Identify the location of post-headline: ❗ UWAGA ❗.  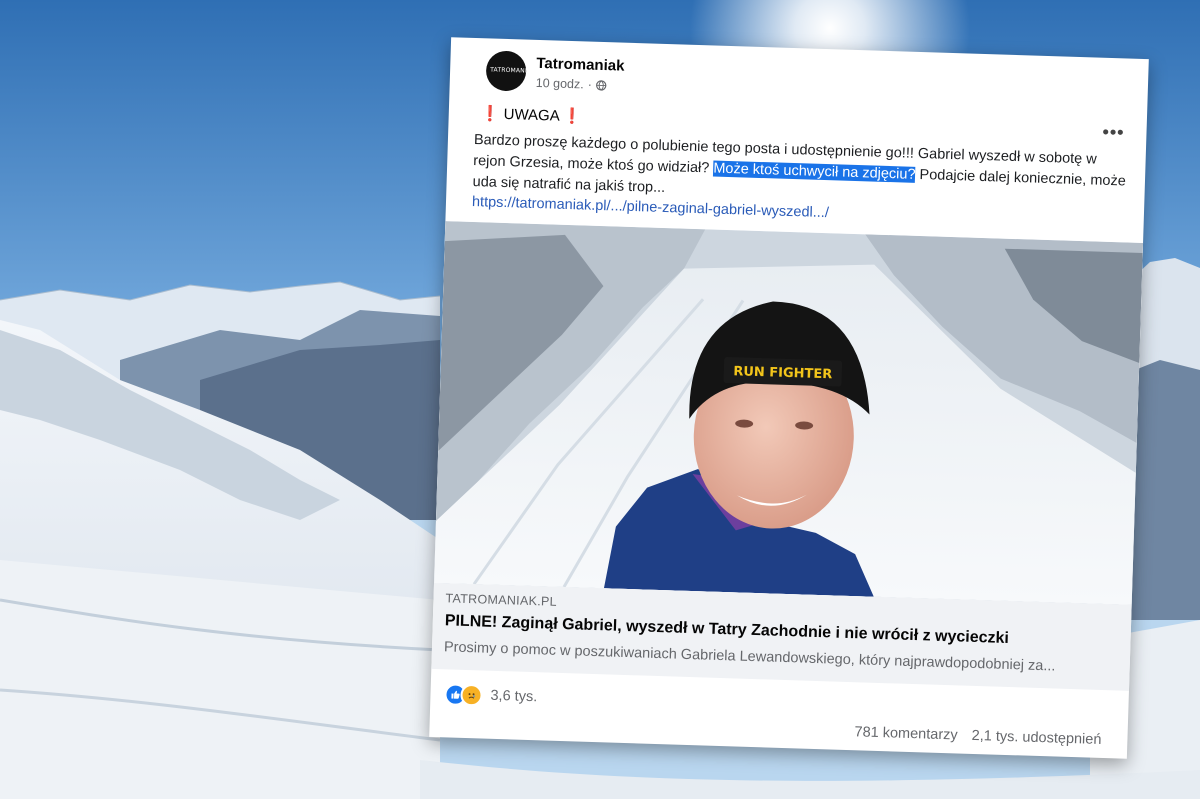
(532, 114).